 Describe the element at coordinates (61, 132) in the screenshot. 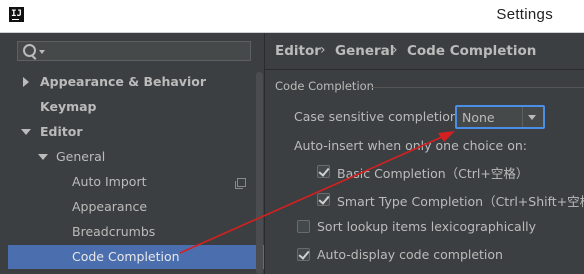

I see `tree-item-editor: Editor` at that location.